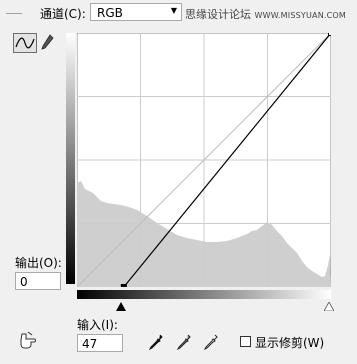  I want to click on output-gradient-bar, so click(70, 158).